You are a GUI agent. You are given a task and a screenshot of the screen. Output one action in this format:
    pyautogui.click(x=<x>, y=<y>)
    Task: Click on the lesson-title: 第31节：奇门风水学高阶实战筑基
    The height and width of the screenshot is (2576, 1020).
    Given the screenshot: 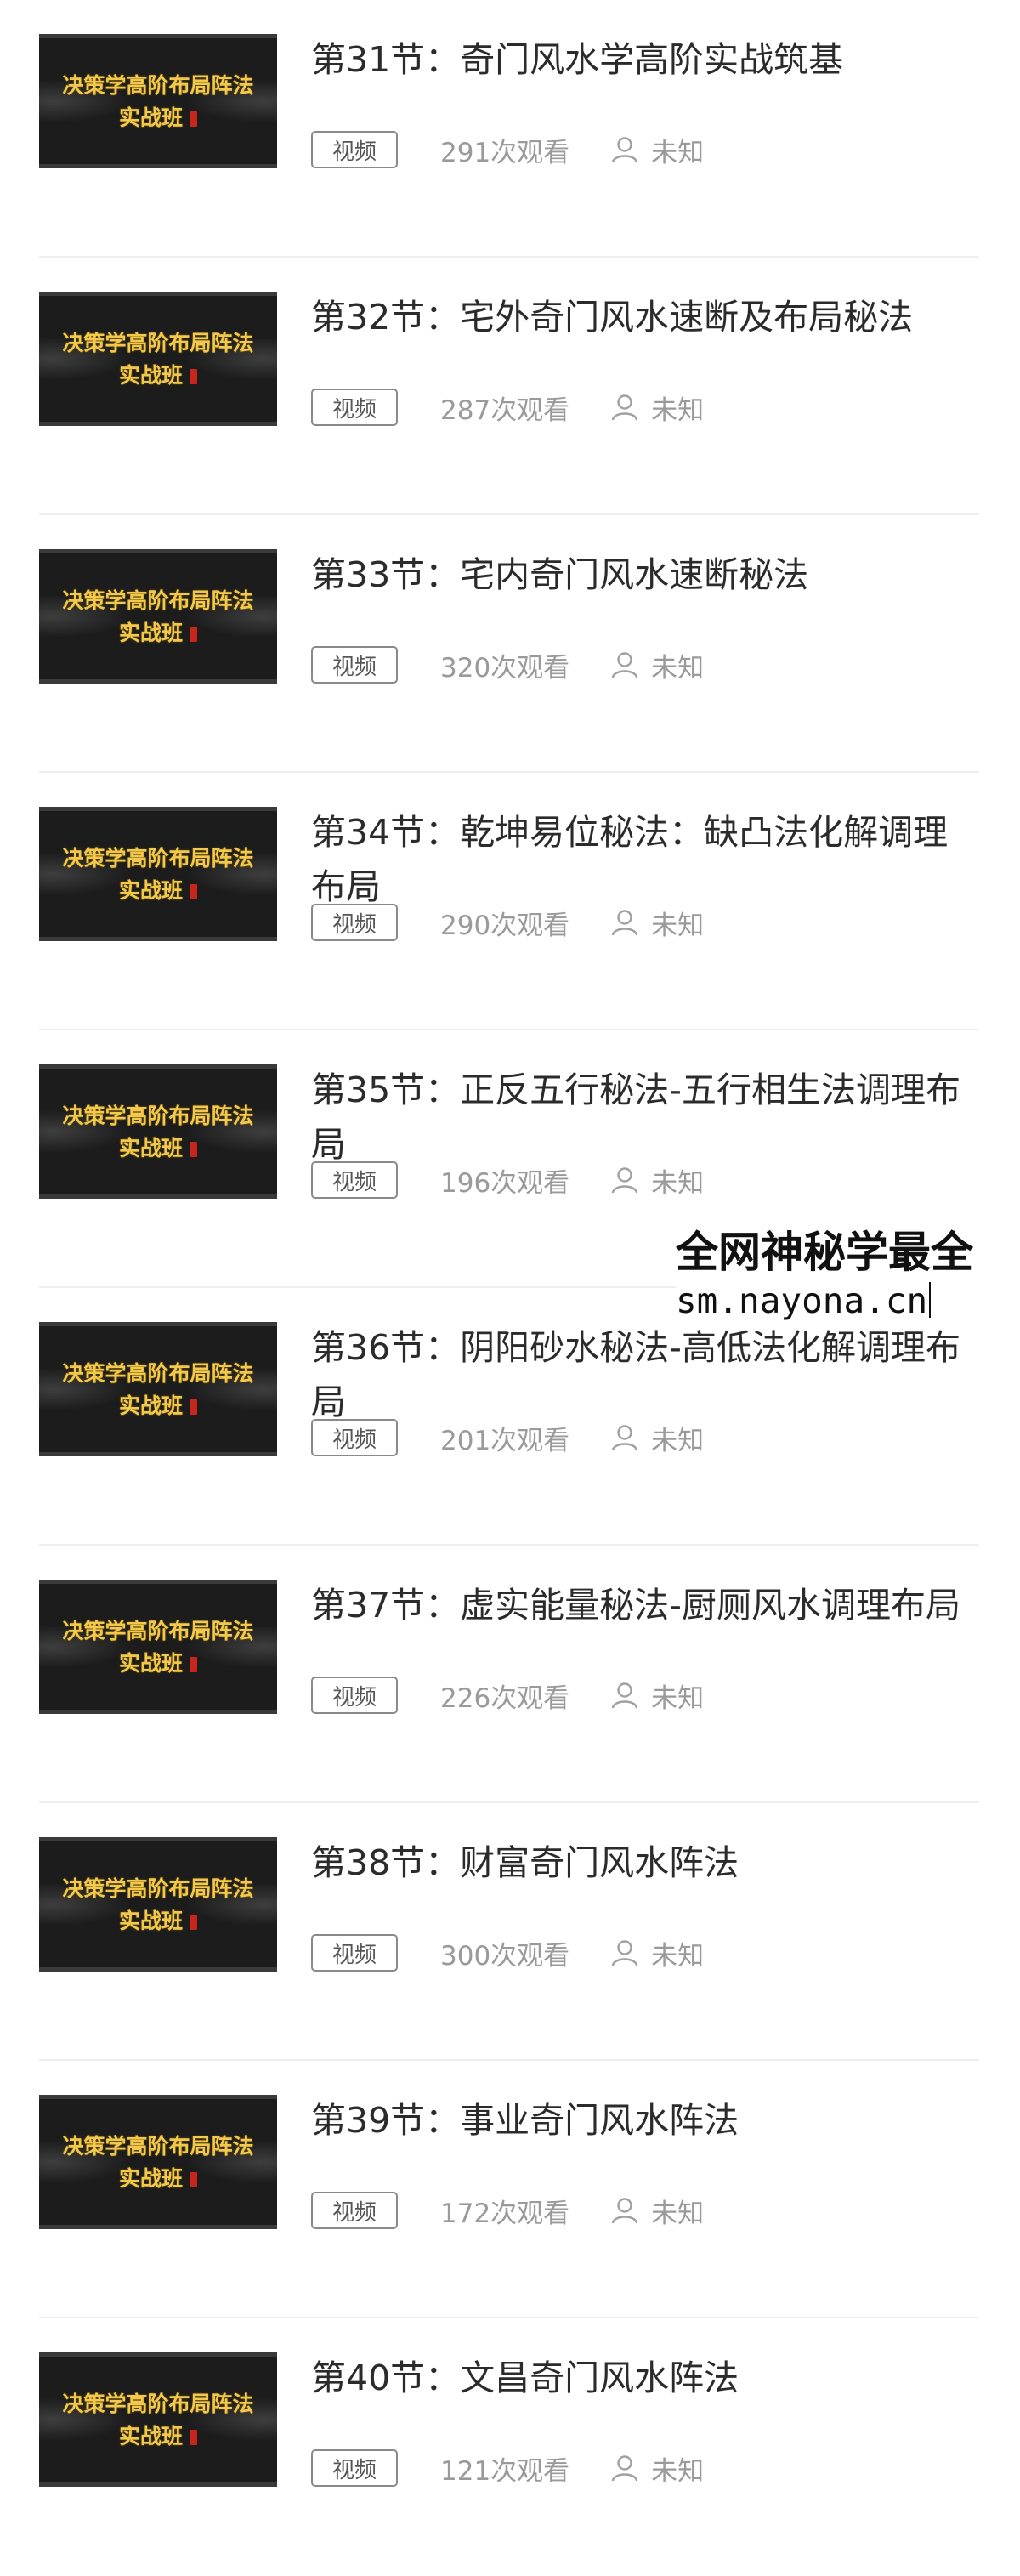 What is the action you would take?
    pyautogui.click(x=642, y=60)
    